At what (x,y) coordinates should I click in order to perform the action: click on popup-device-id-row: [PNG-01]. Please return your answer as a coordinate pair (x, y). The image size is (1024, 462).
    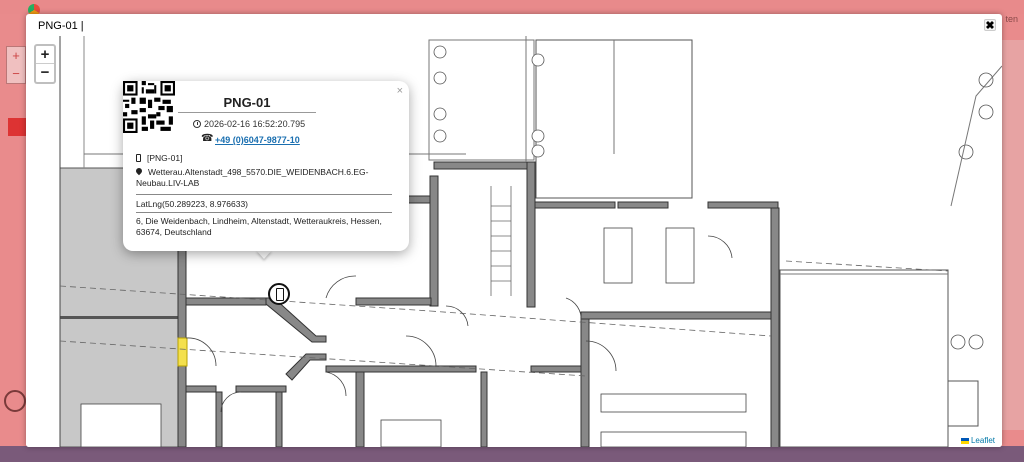
    Looking at the image, I should click on (159, 158).